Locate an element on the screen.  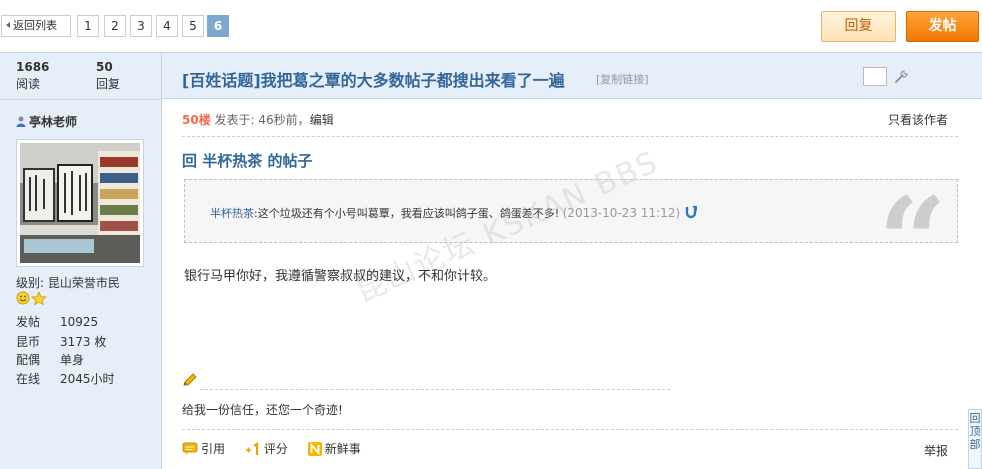
thread-titlebar: [百姓话题]我把葛之覃的大多数帖子都搜出来看了一遍 [复制链接] is located at coordinates (572, 75).